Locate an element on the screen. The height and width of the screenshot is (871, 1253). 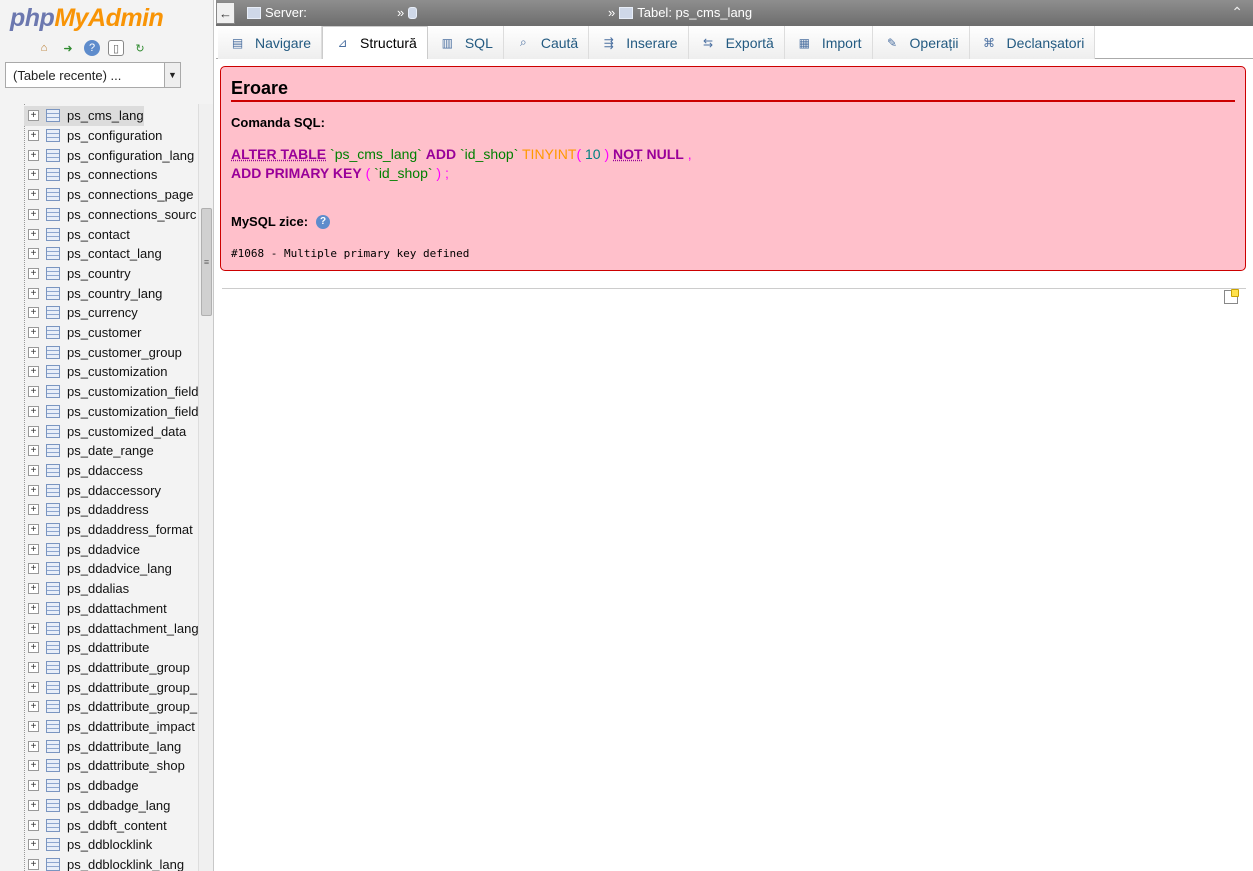
tree-item: + ps_country is located at coordinates (77, 274).